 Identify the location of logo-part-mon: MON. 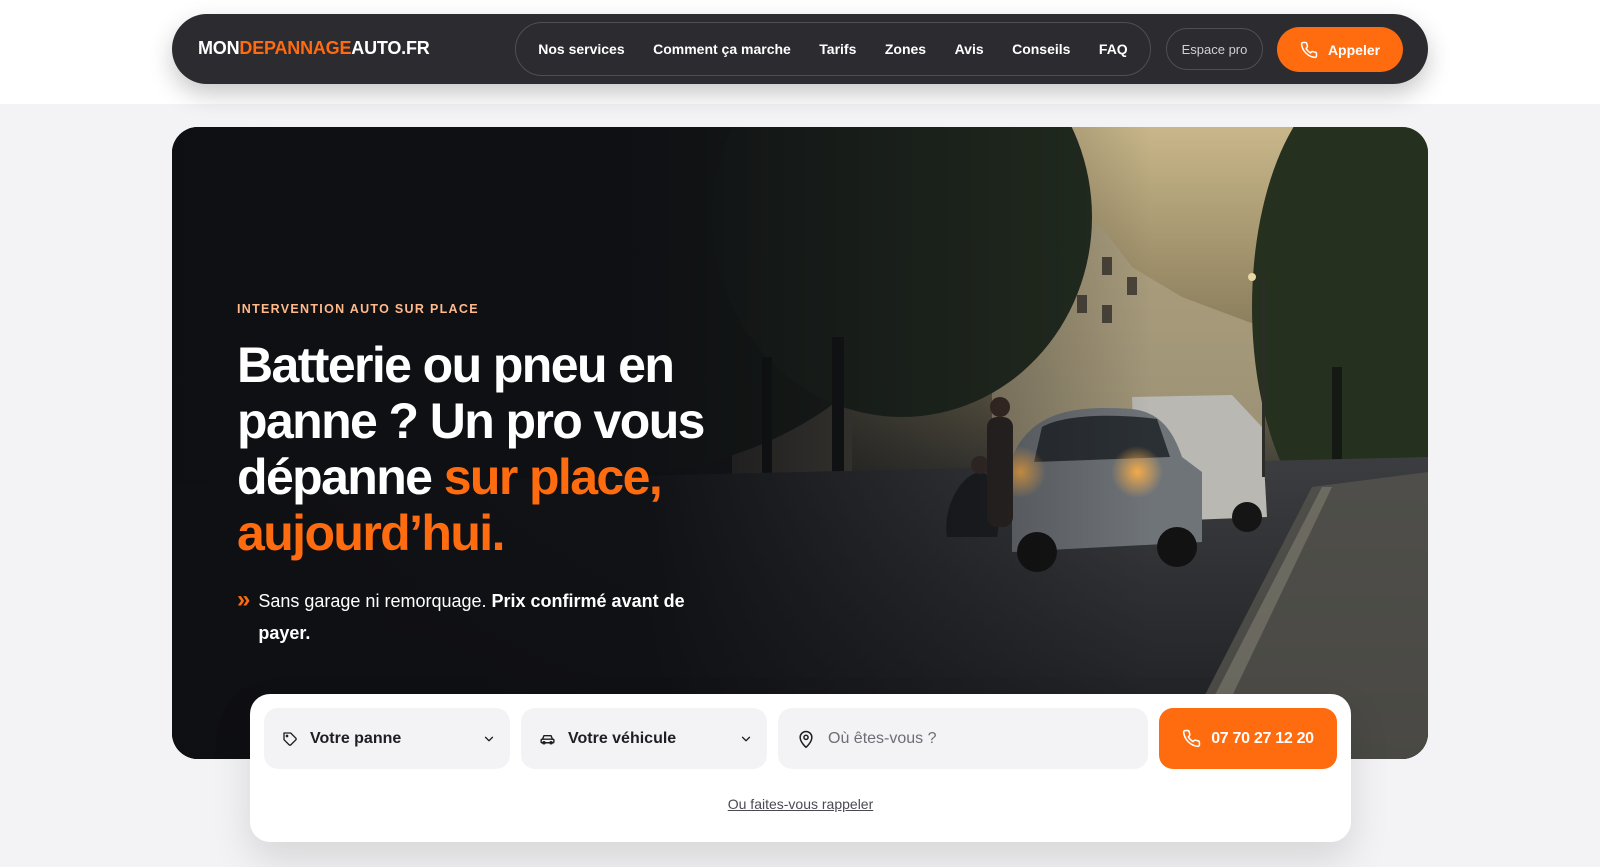
(219, 48).